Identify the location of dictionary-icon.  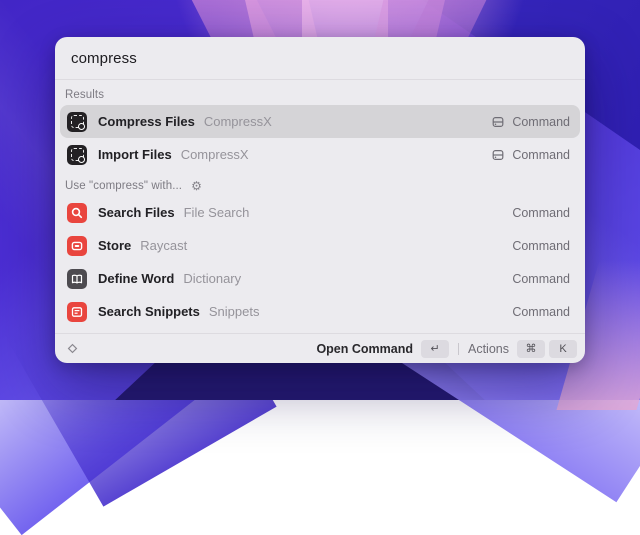
(77, 278).